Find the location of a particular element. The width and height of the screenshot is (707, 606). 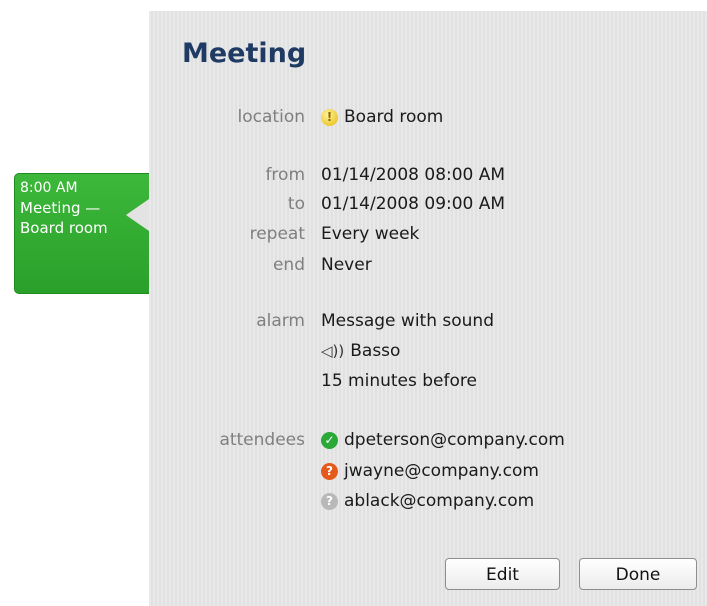

from-label: from is located at coordinates (285, 175).